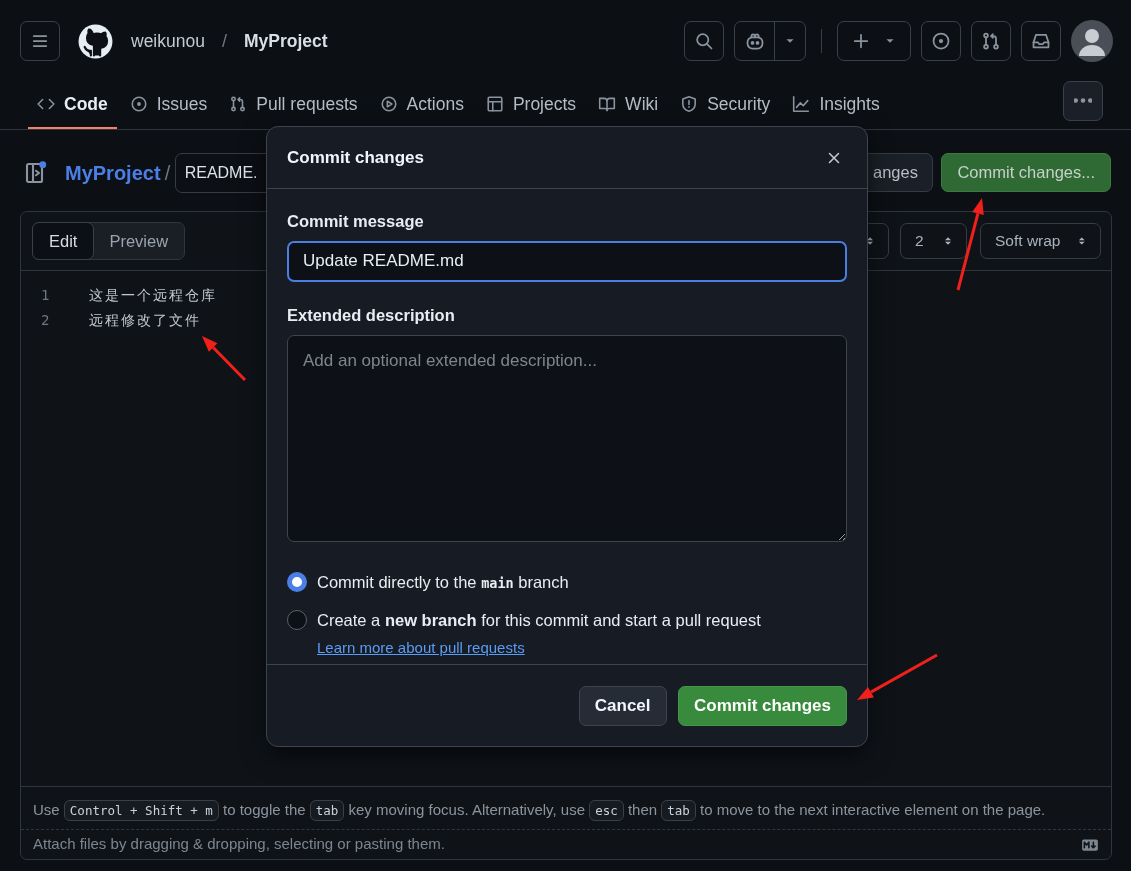  I want to click on help-link: Learn more about pull requests, so click(421, 647).